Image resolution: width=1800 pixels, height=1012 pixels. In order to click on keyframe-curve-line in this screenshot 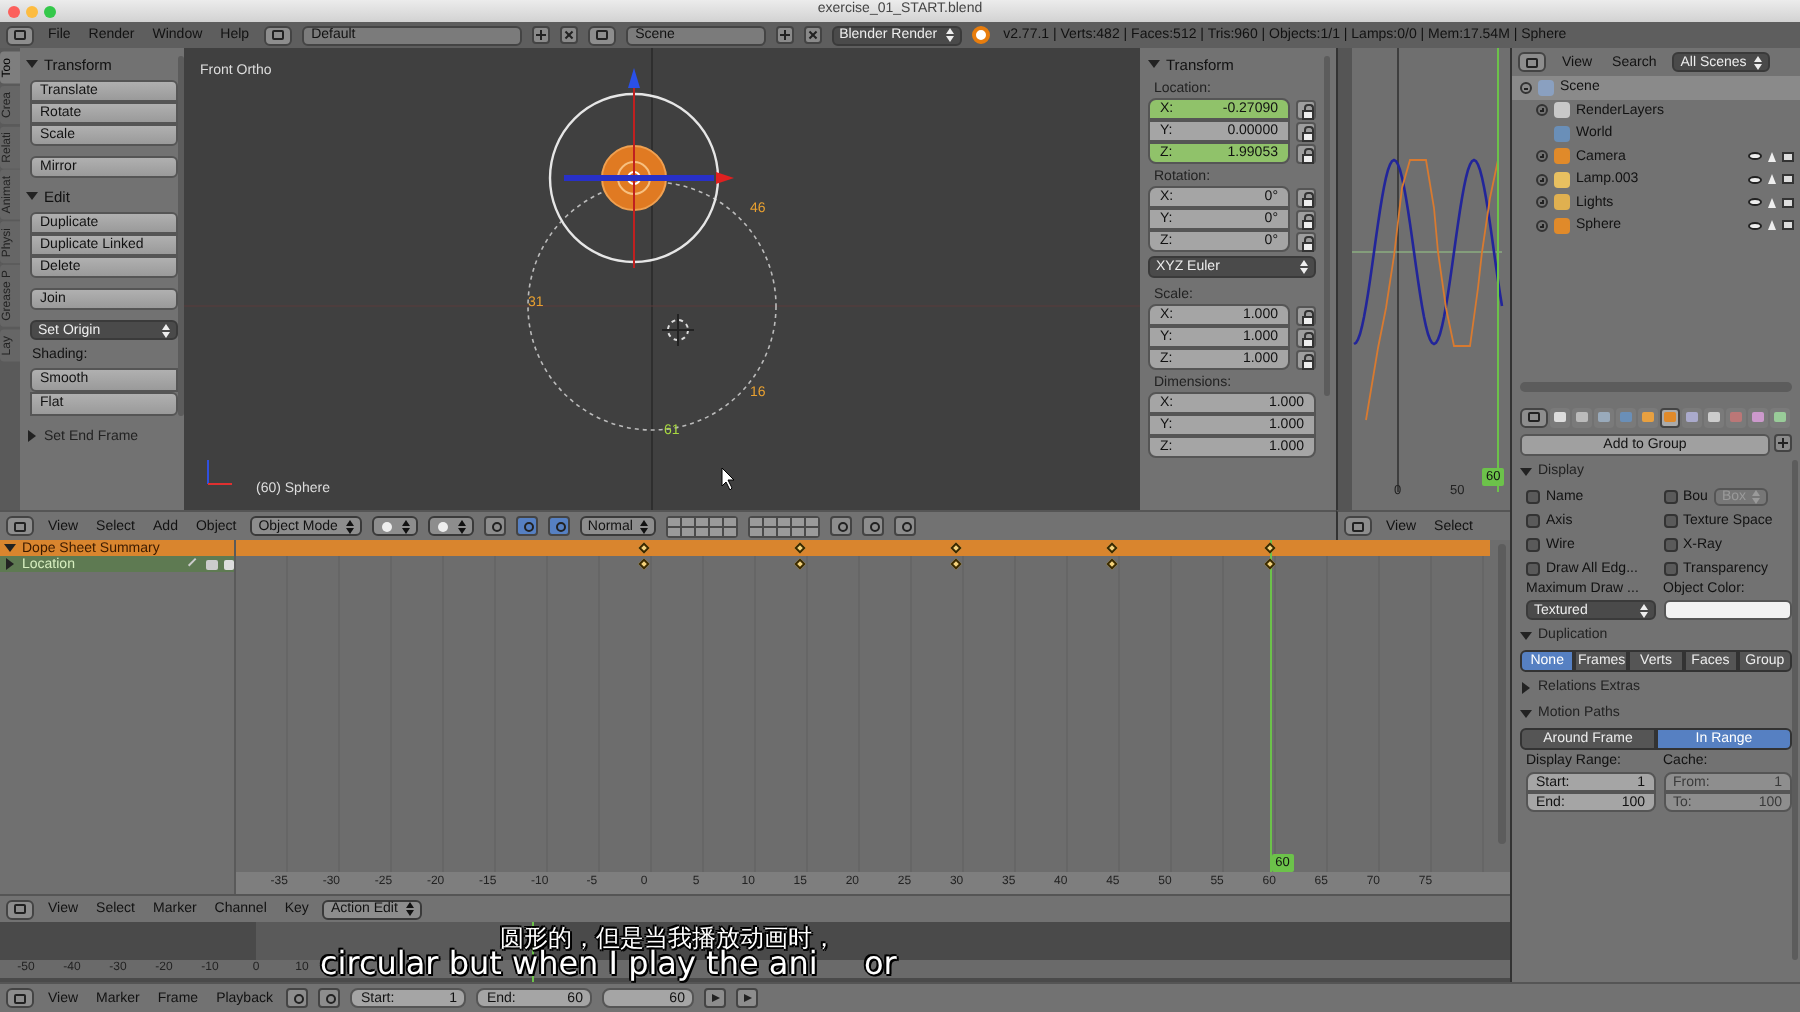, I will do `click(1432, 290)`.